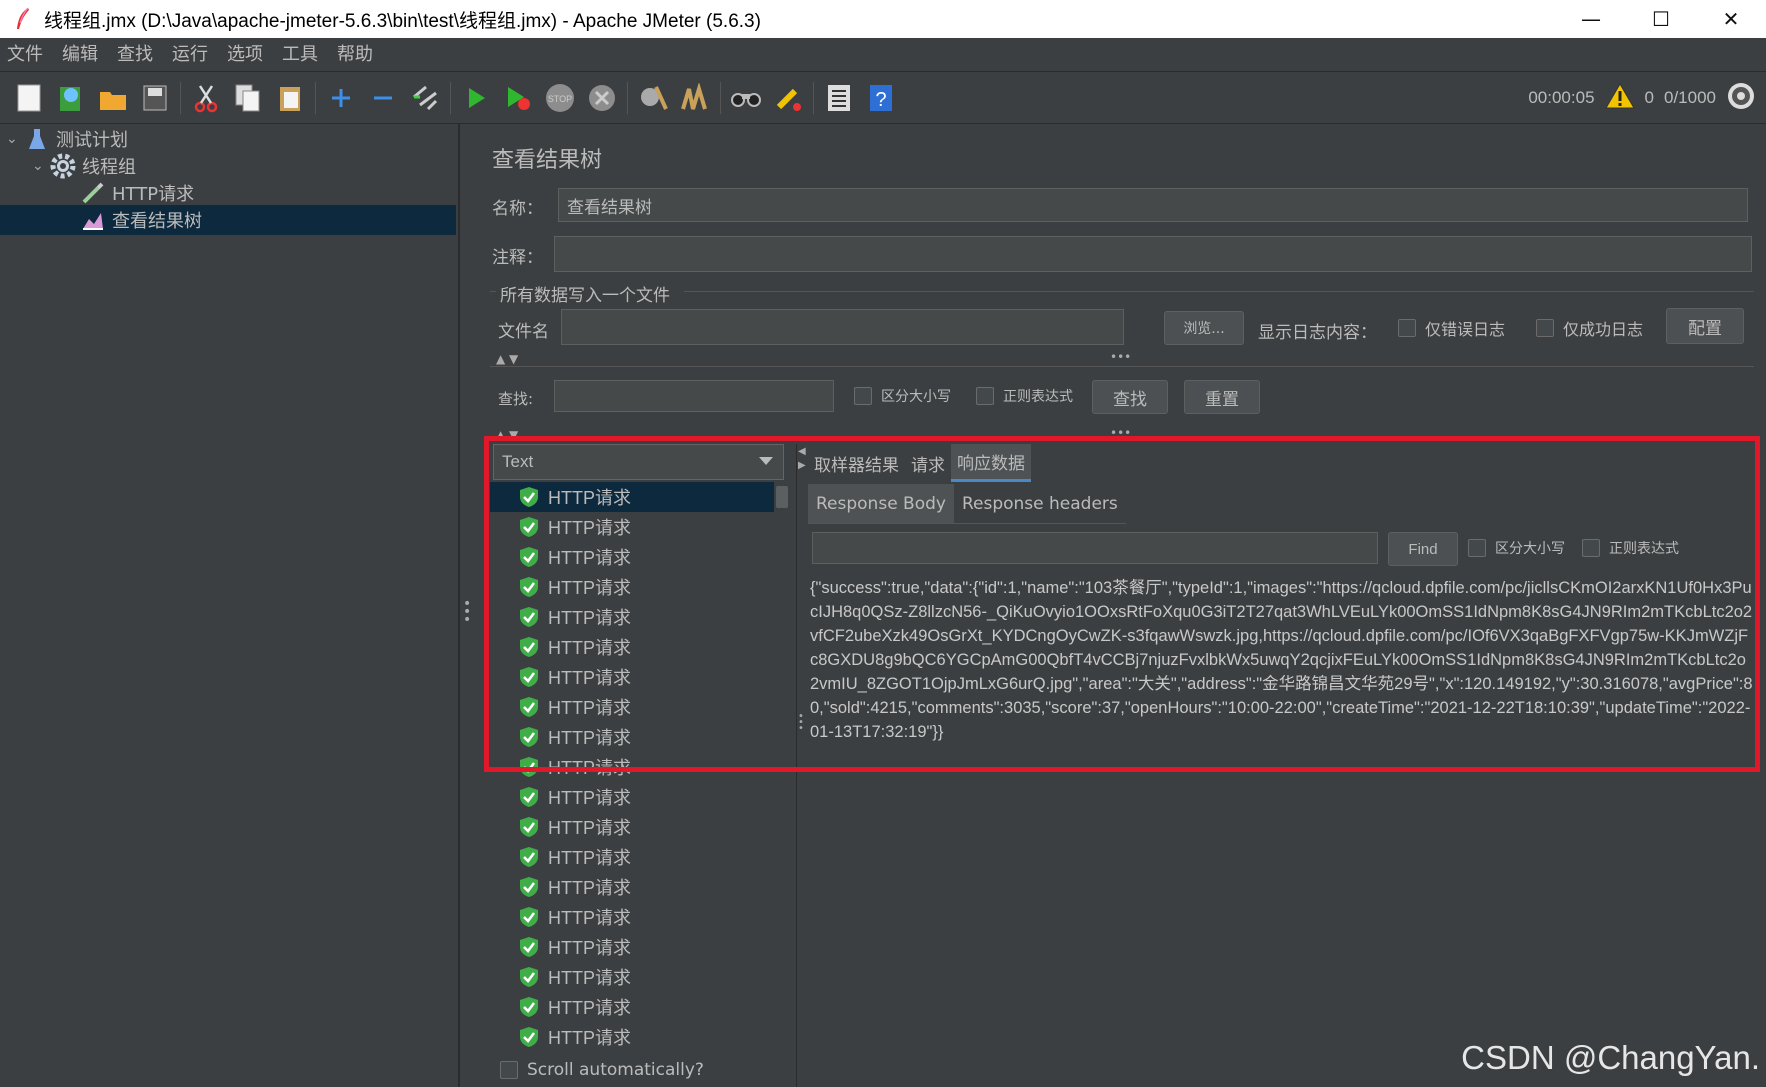 Image resolution: width=1766 pixels, height=1087 pixels. What do you see at coordinates (788, 98) in the screenshot?
I see `reset-search-icon` at bounding box center [788, 98].